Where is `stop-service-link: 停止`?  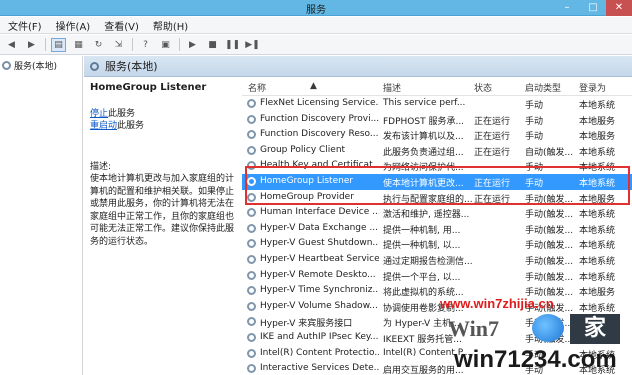
stop-service-link: 停止 is located at coordinates (99, 114).